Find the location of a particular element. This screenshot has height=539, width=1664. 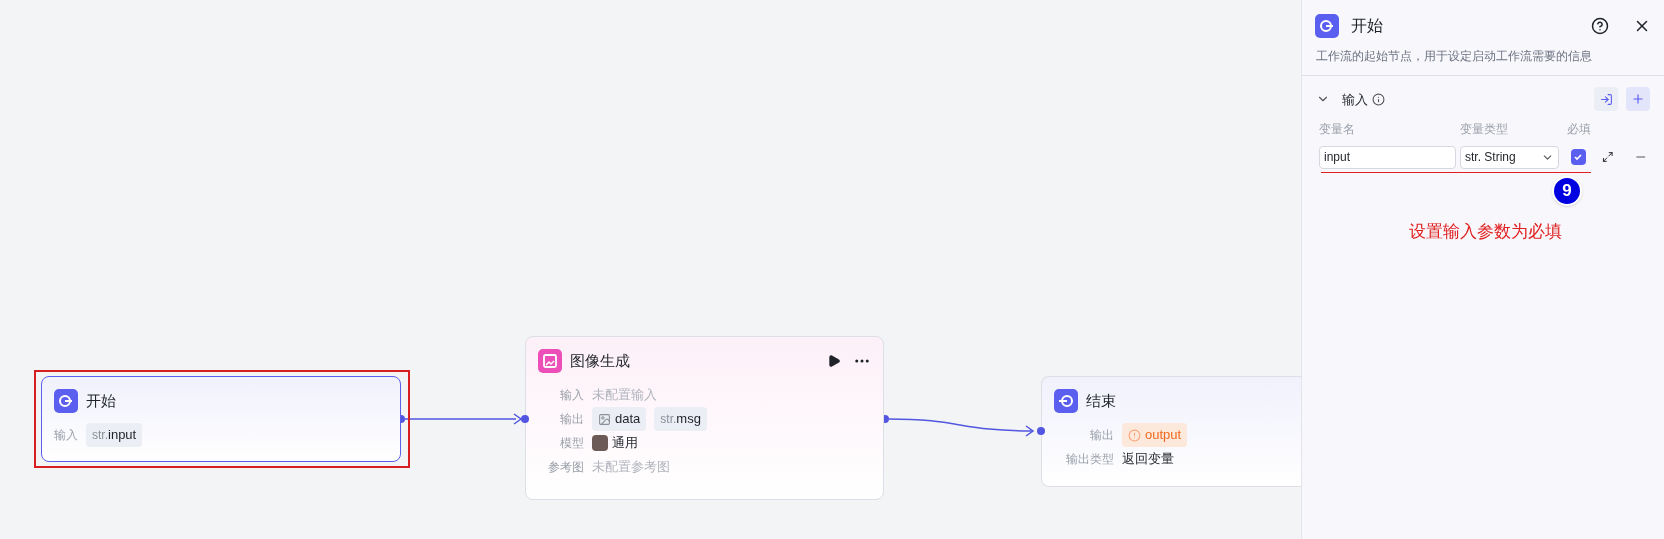

column-header: 变量类型 is located at coordinates (1484, 130).